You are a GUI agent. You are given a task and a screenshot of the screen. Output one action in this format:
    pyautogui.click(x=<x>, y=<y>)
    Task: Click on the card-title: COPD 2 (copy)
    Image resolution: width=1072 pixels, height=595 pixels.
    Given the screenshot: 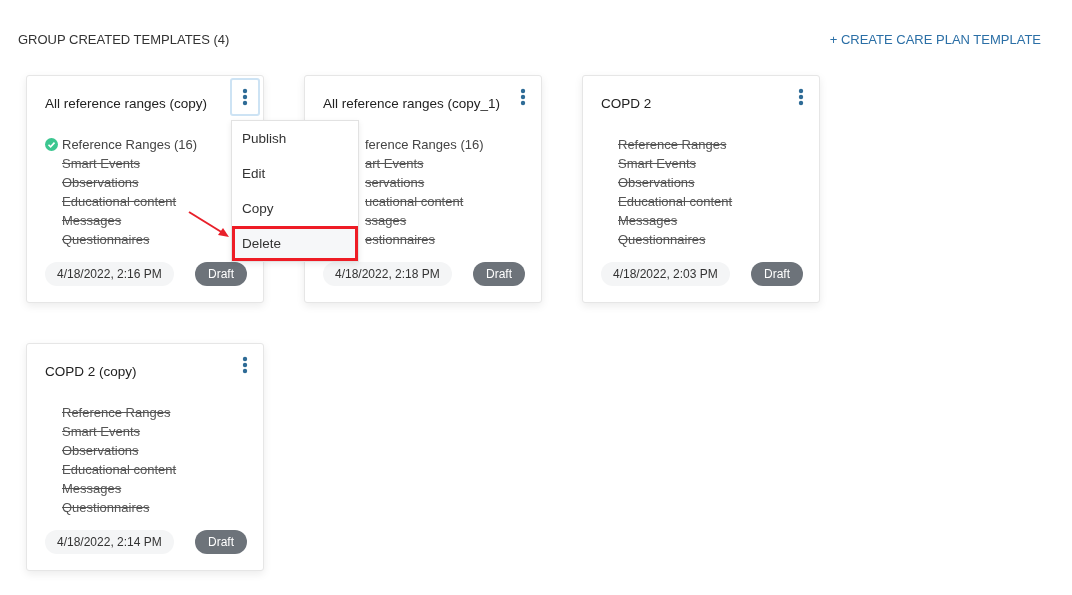 What is the action you would take?
    pyautogui.click(x=91, y=371)
    